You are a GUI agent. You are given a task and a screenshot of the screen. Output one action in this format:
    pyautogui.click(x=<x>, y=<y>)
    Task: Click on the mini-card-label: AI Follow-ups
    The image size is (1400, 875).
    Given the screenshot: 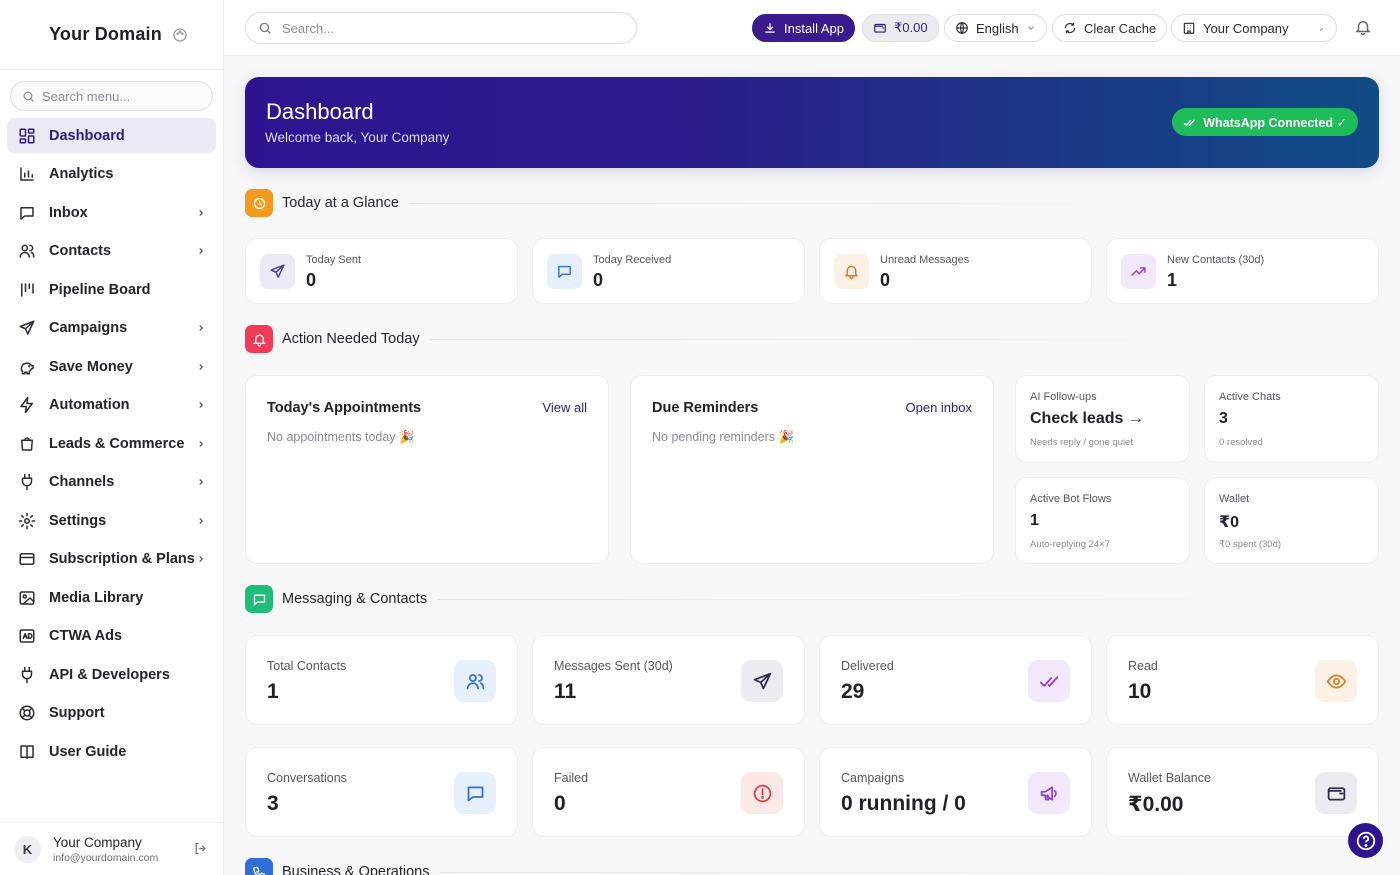 What is the action you would take?
    pyautogui.click(x=1063, y=397)
    